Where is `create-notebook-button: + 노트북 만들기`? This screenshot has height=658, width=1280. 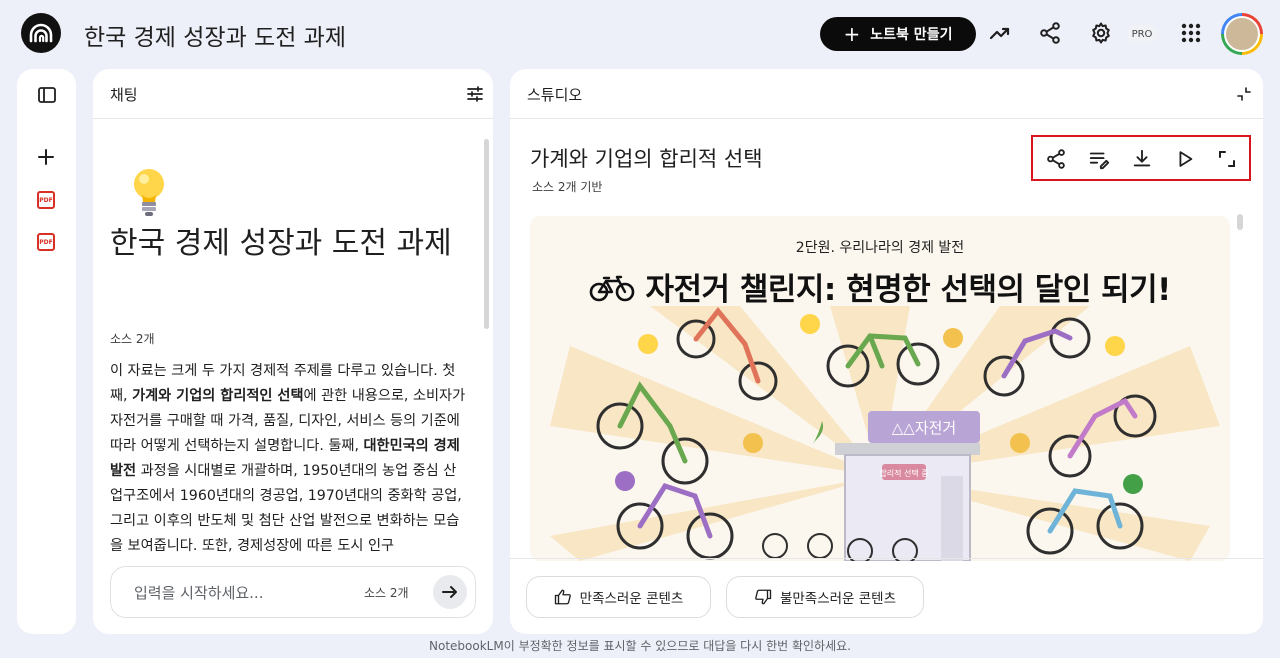
create-notebook-button: + 노트북 만들기 is located at coordinates (898, 34).